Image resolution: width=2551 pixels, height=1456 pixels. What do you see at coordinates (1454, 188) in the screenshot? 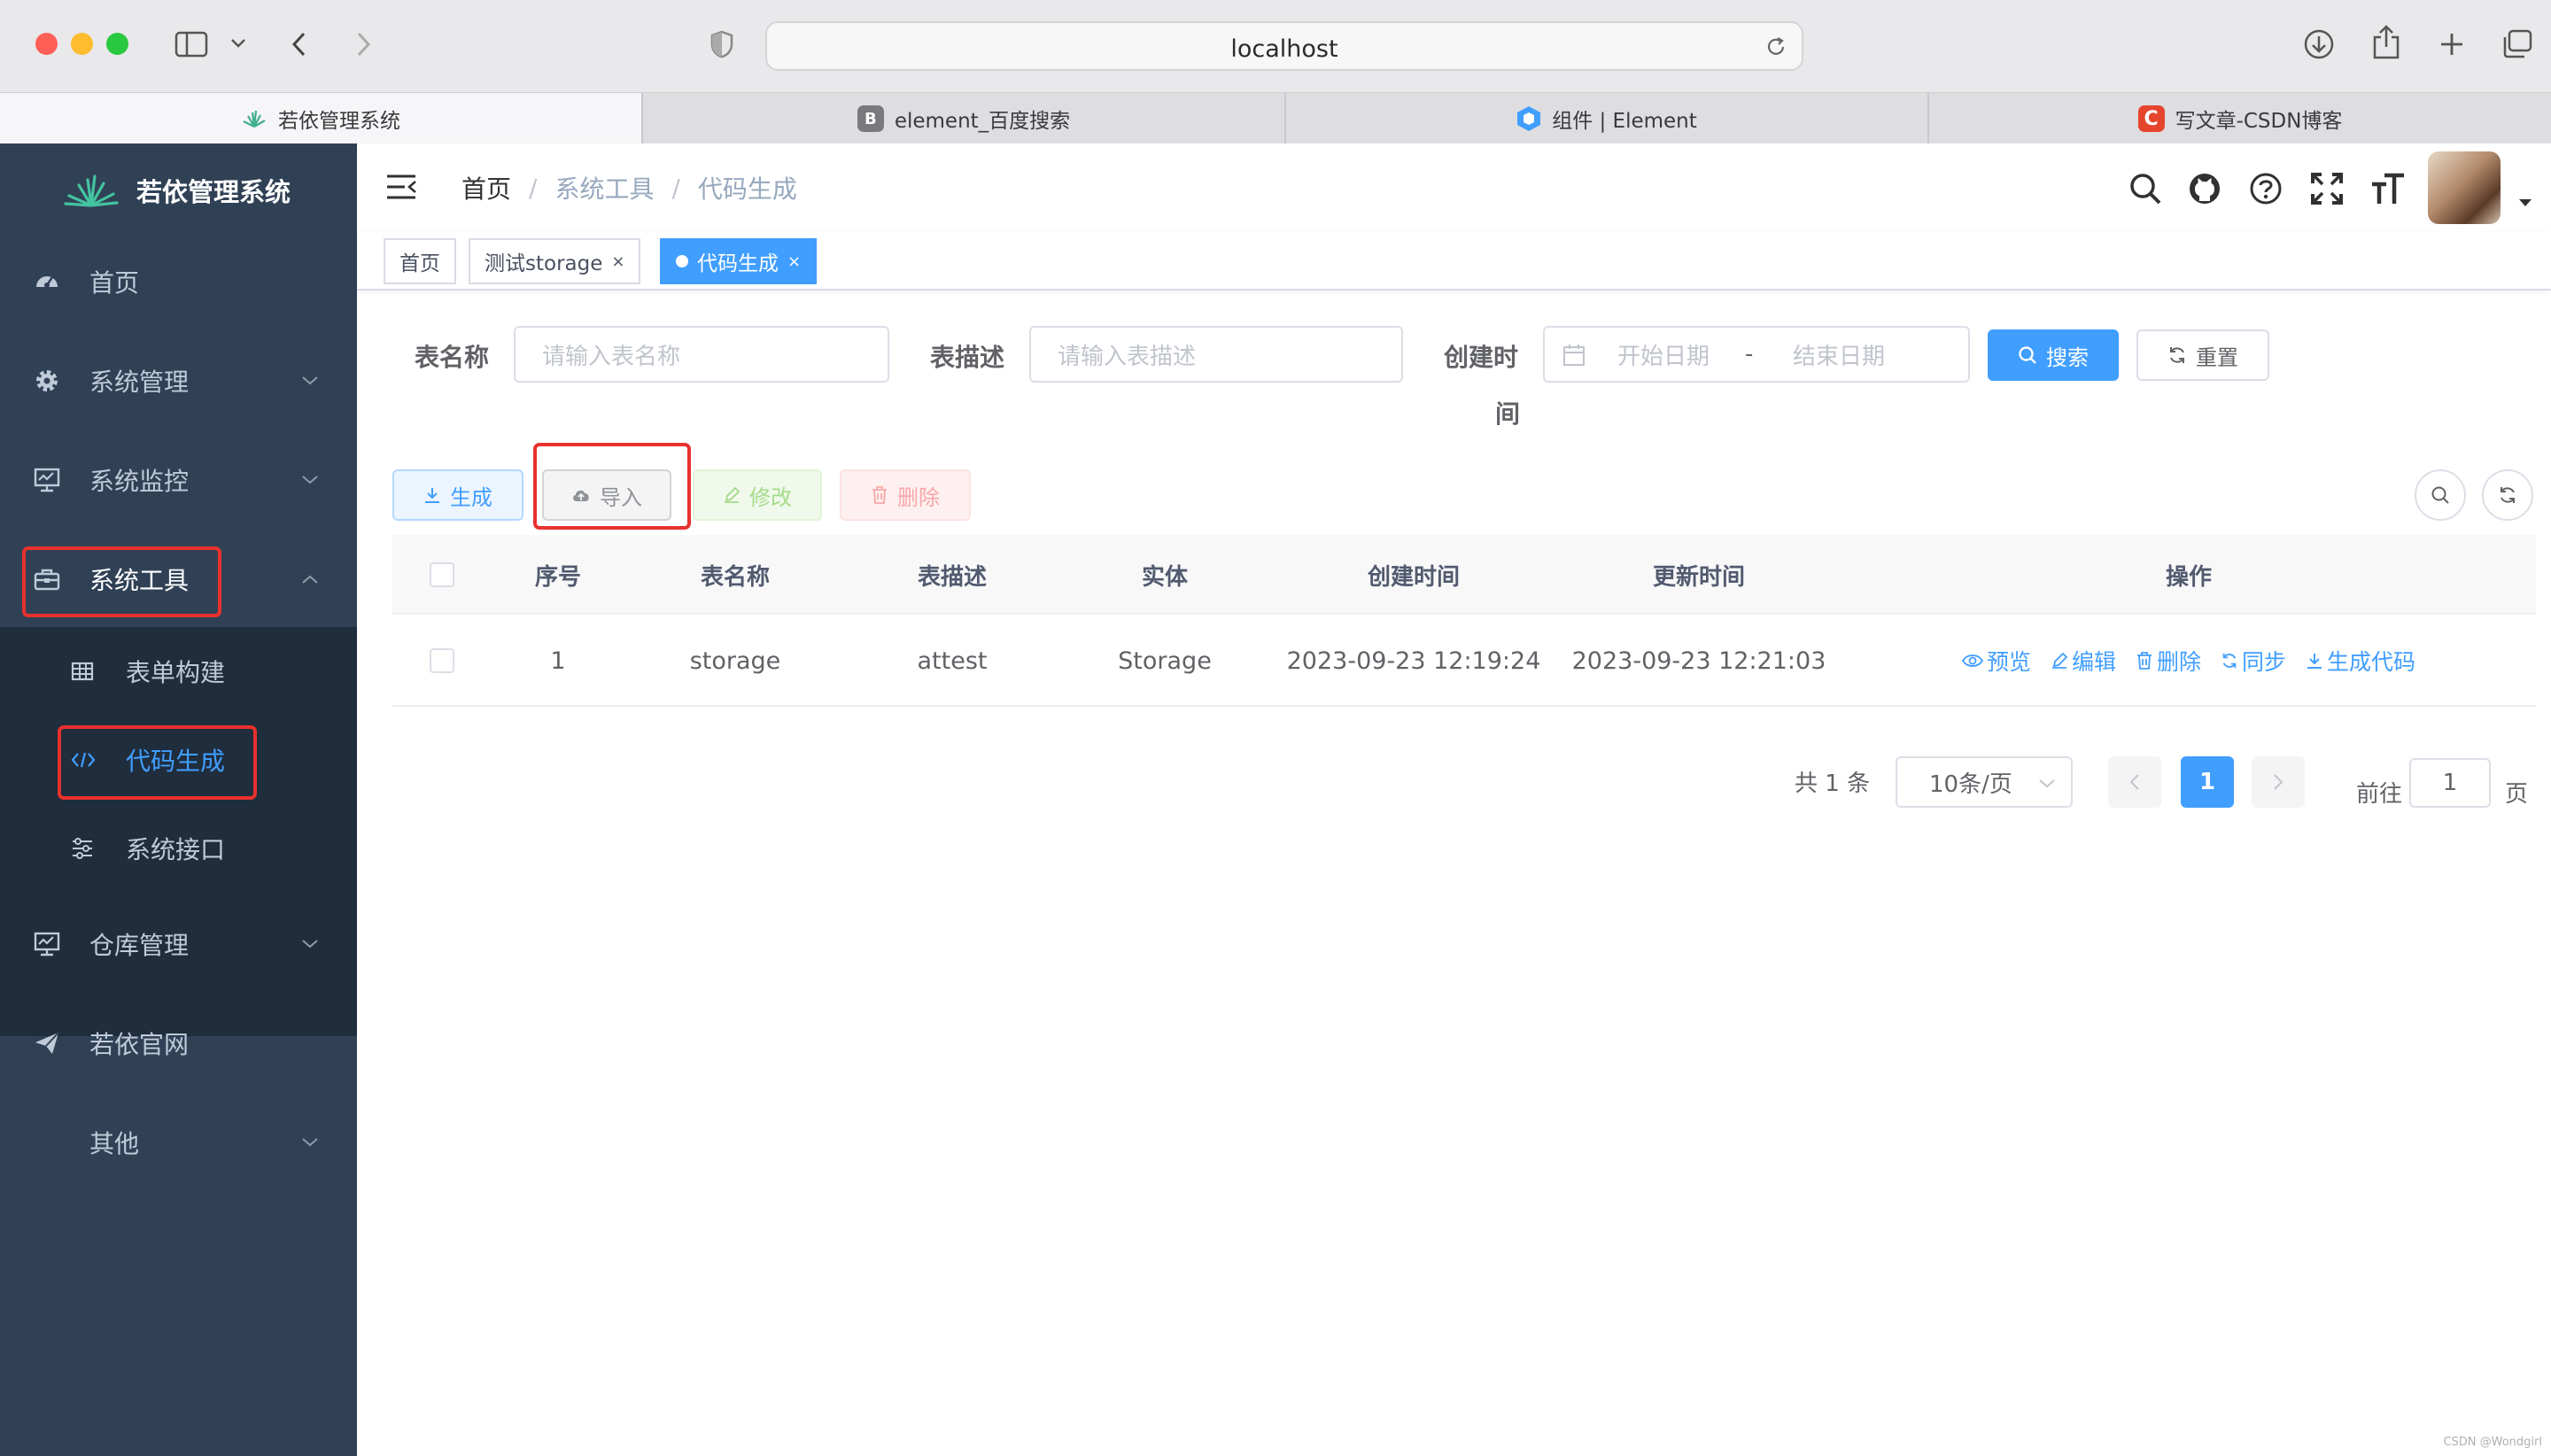
I see `navbar: 首页 / 系统工具 / 代码生成` at bounding box center [1454, 188].